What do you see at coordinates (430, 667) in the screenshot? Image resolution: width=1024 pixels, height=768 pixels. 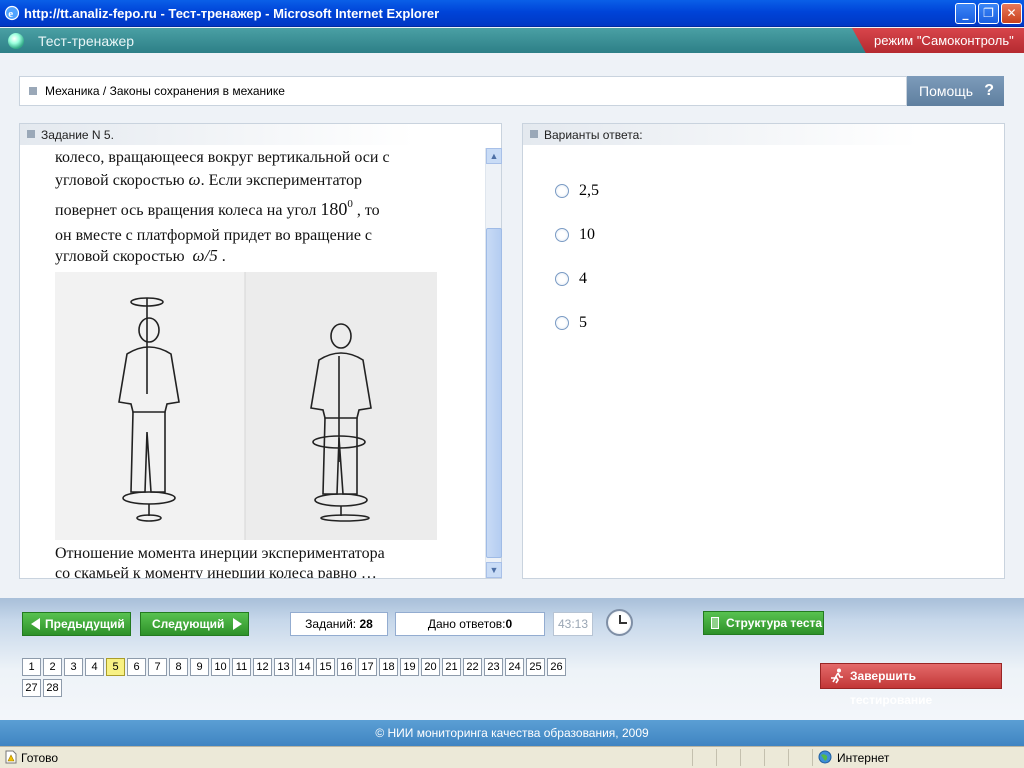 I see `question-number: 20` at bounding box center [430, 667].